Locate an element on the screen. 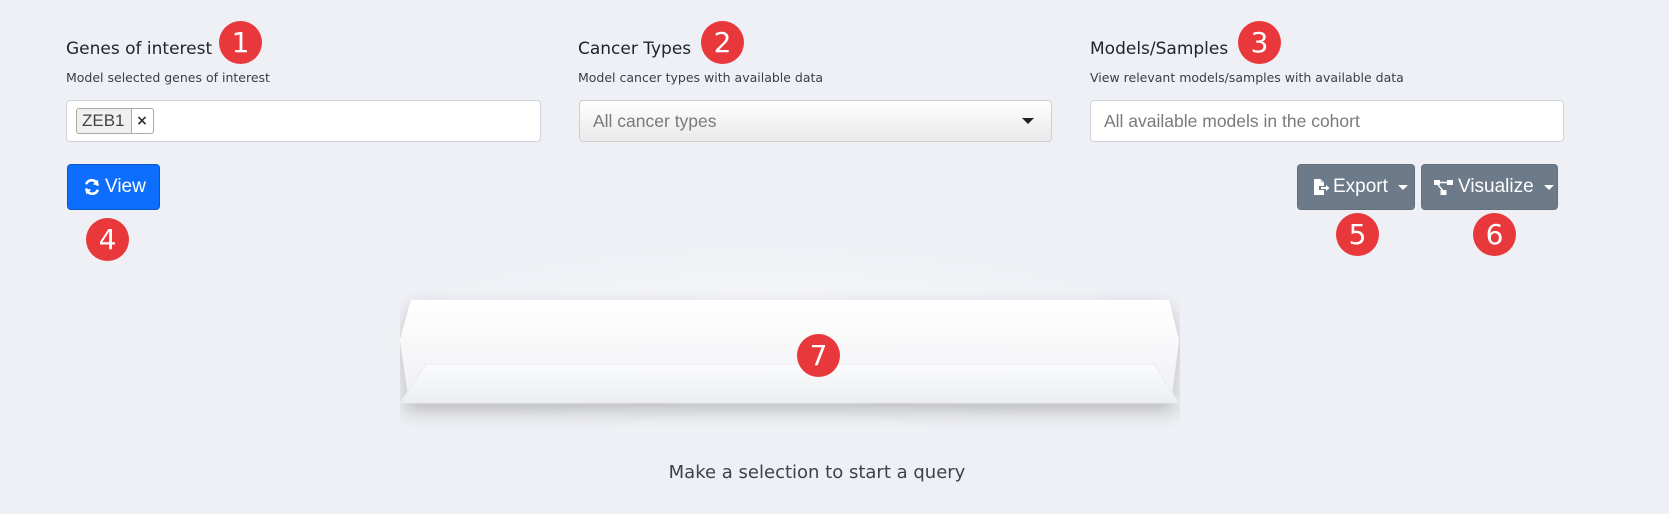 The height and width of the screenshot is (514, 1669). genes-subtitle: Model selected genes of interest is located at coordinates (168, 77).